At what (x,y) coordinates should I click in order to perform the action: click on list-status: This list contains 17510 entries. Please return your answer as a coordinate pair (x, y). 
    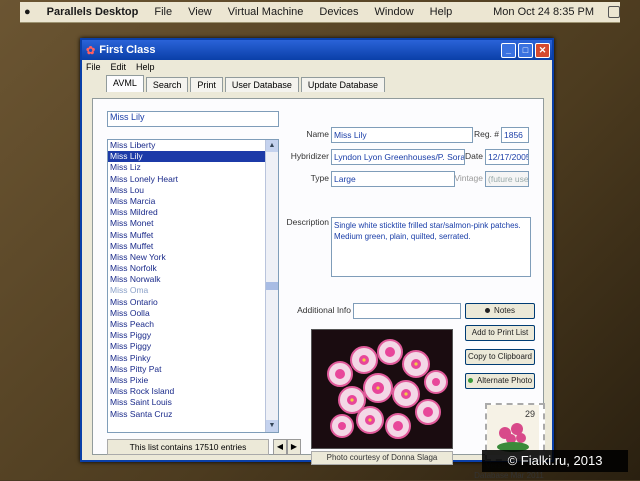
    Looking at the image, I should click on (188, 447).